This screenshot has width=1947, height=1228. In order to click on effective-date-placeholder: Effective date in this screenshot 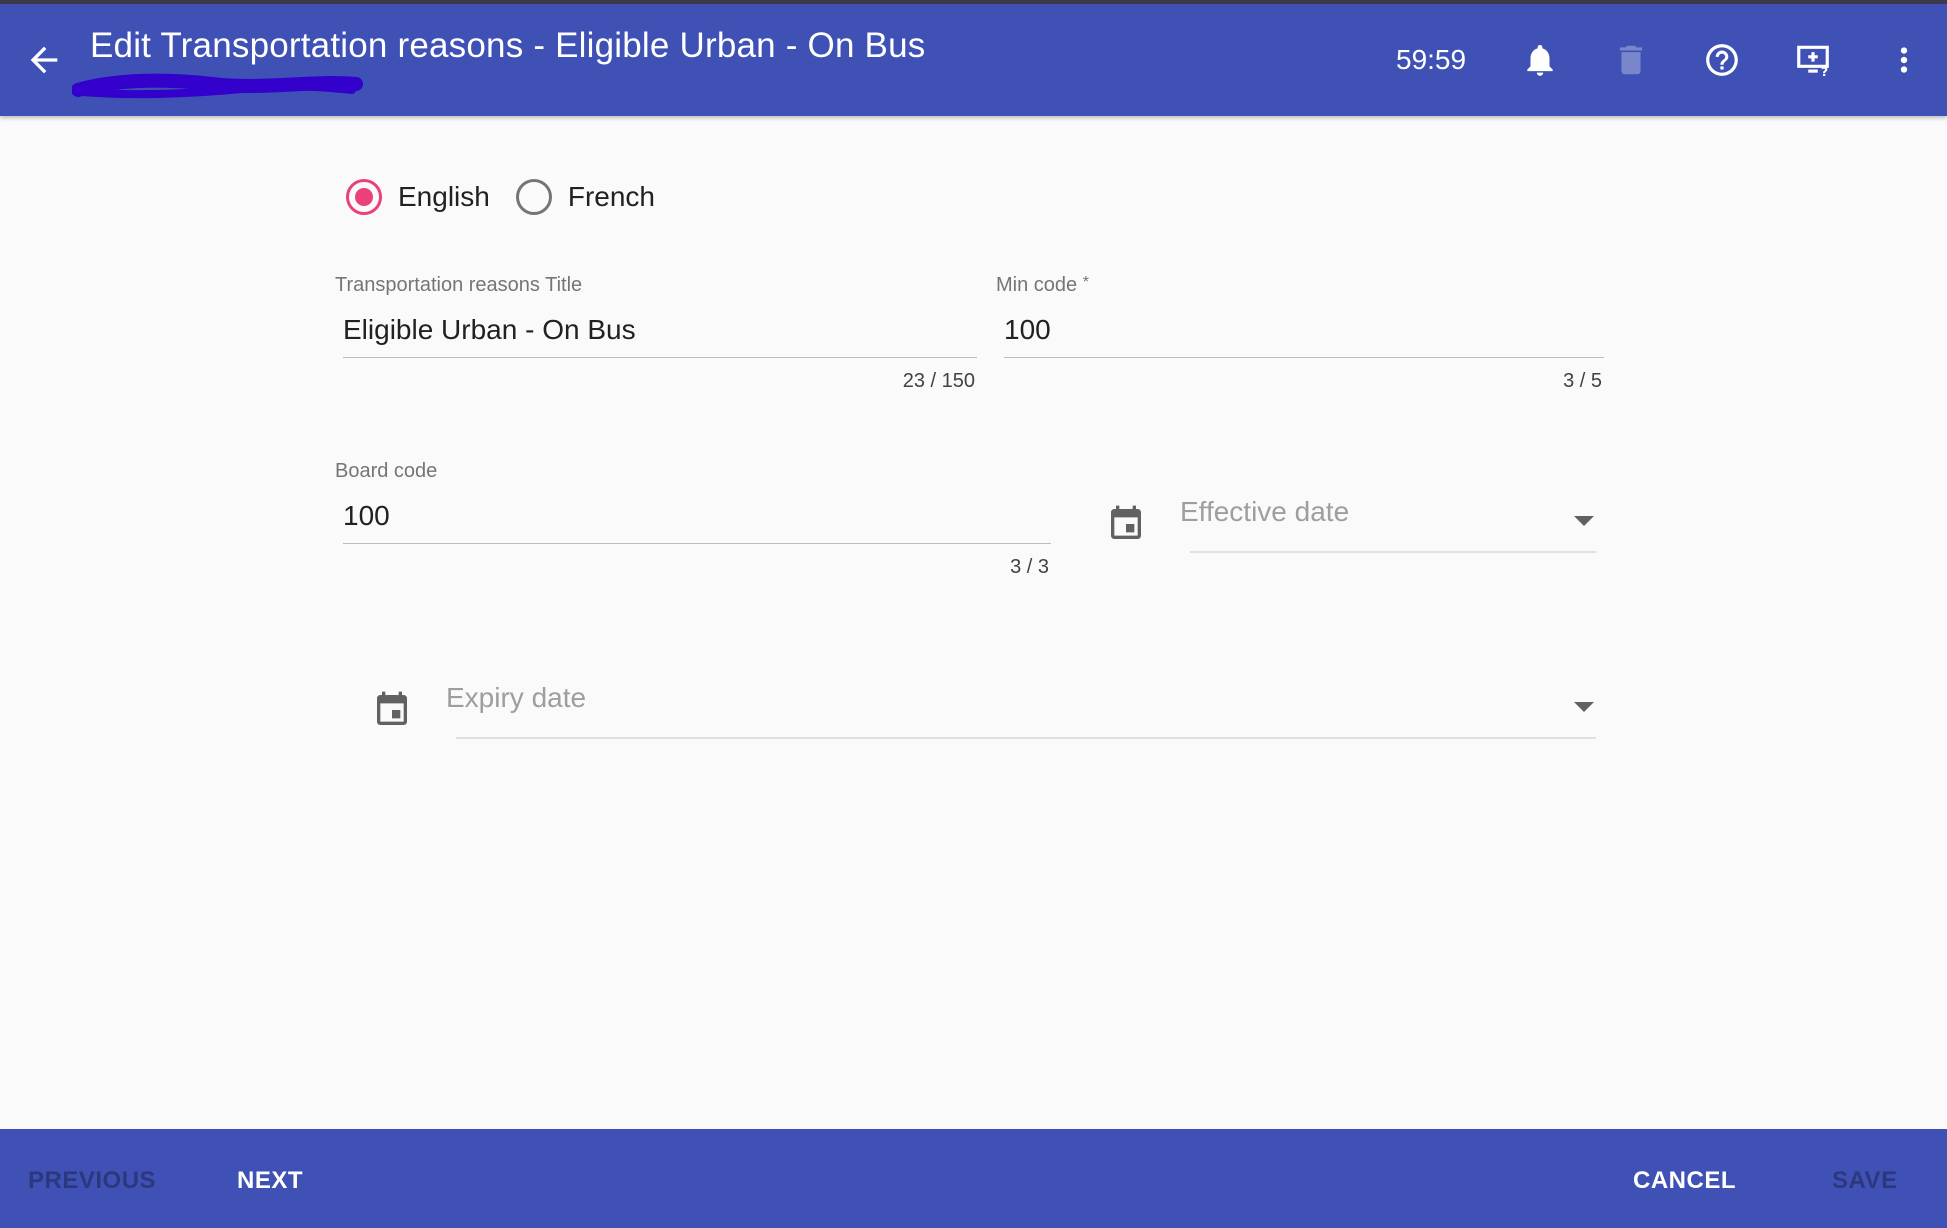, I will do `click(1265, 511)`.